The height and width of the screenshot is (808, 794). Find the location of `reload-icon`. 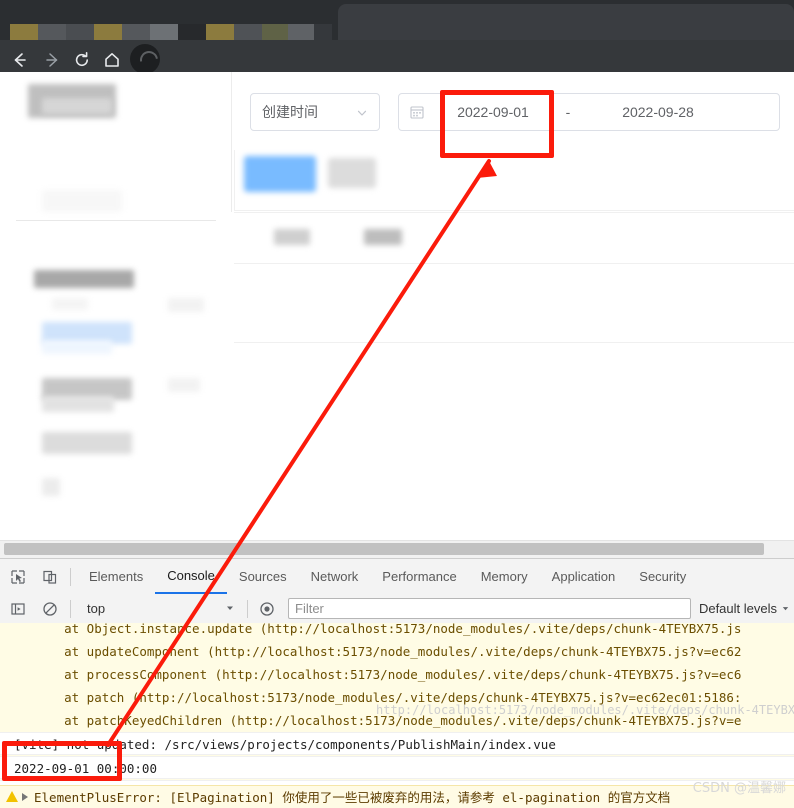

reload-icon is located at coordinates (82, 60).